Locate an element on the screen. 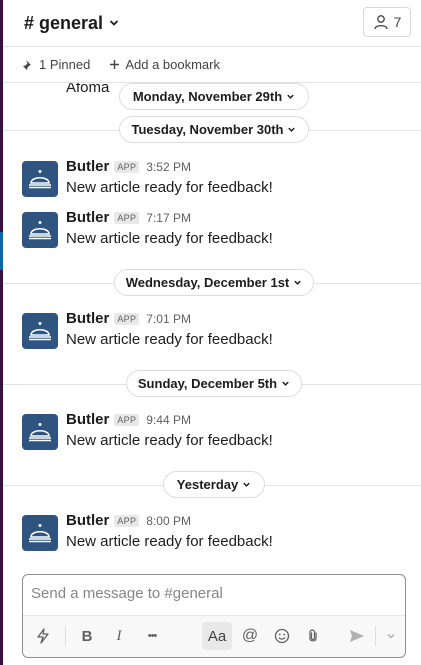 Image resolution: width=421 pixels, height=665 pixels. message-composer: B I ••• Aa @ is located at coordinates (214, 616).